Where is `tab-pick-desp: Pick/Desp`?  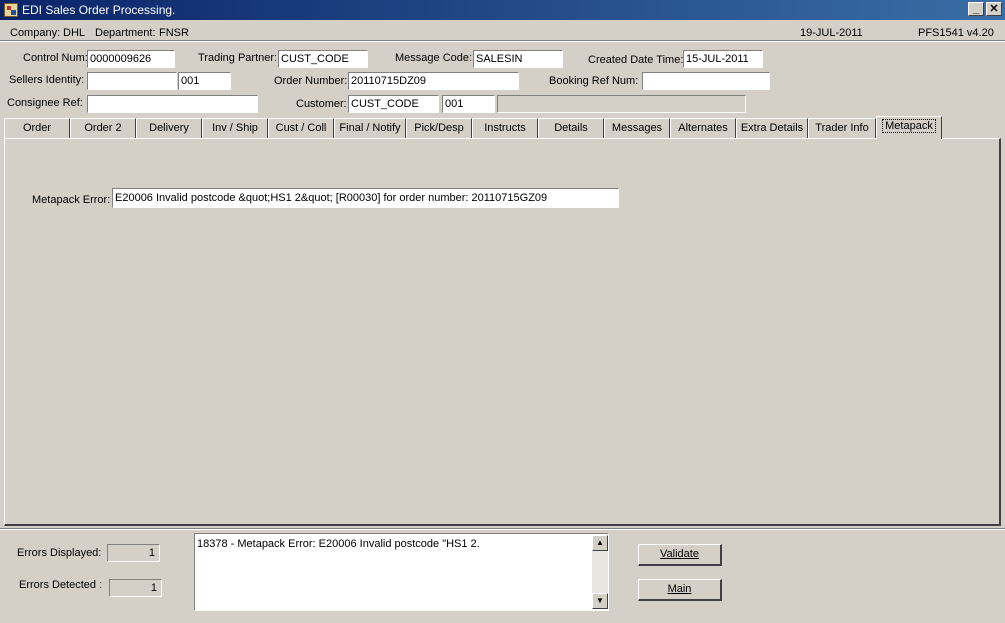
tab-pick-desp: Pick/Desp is located at coordinates (439, 128).